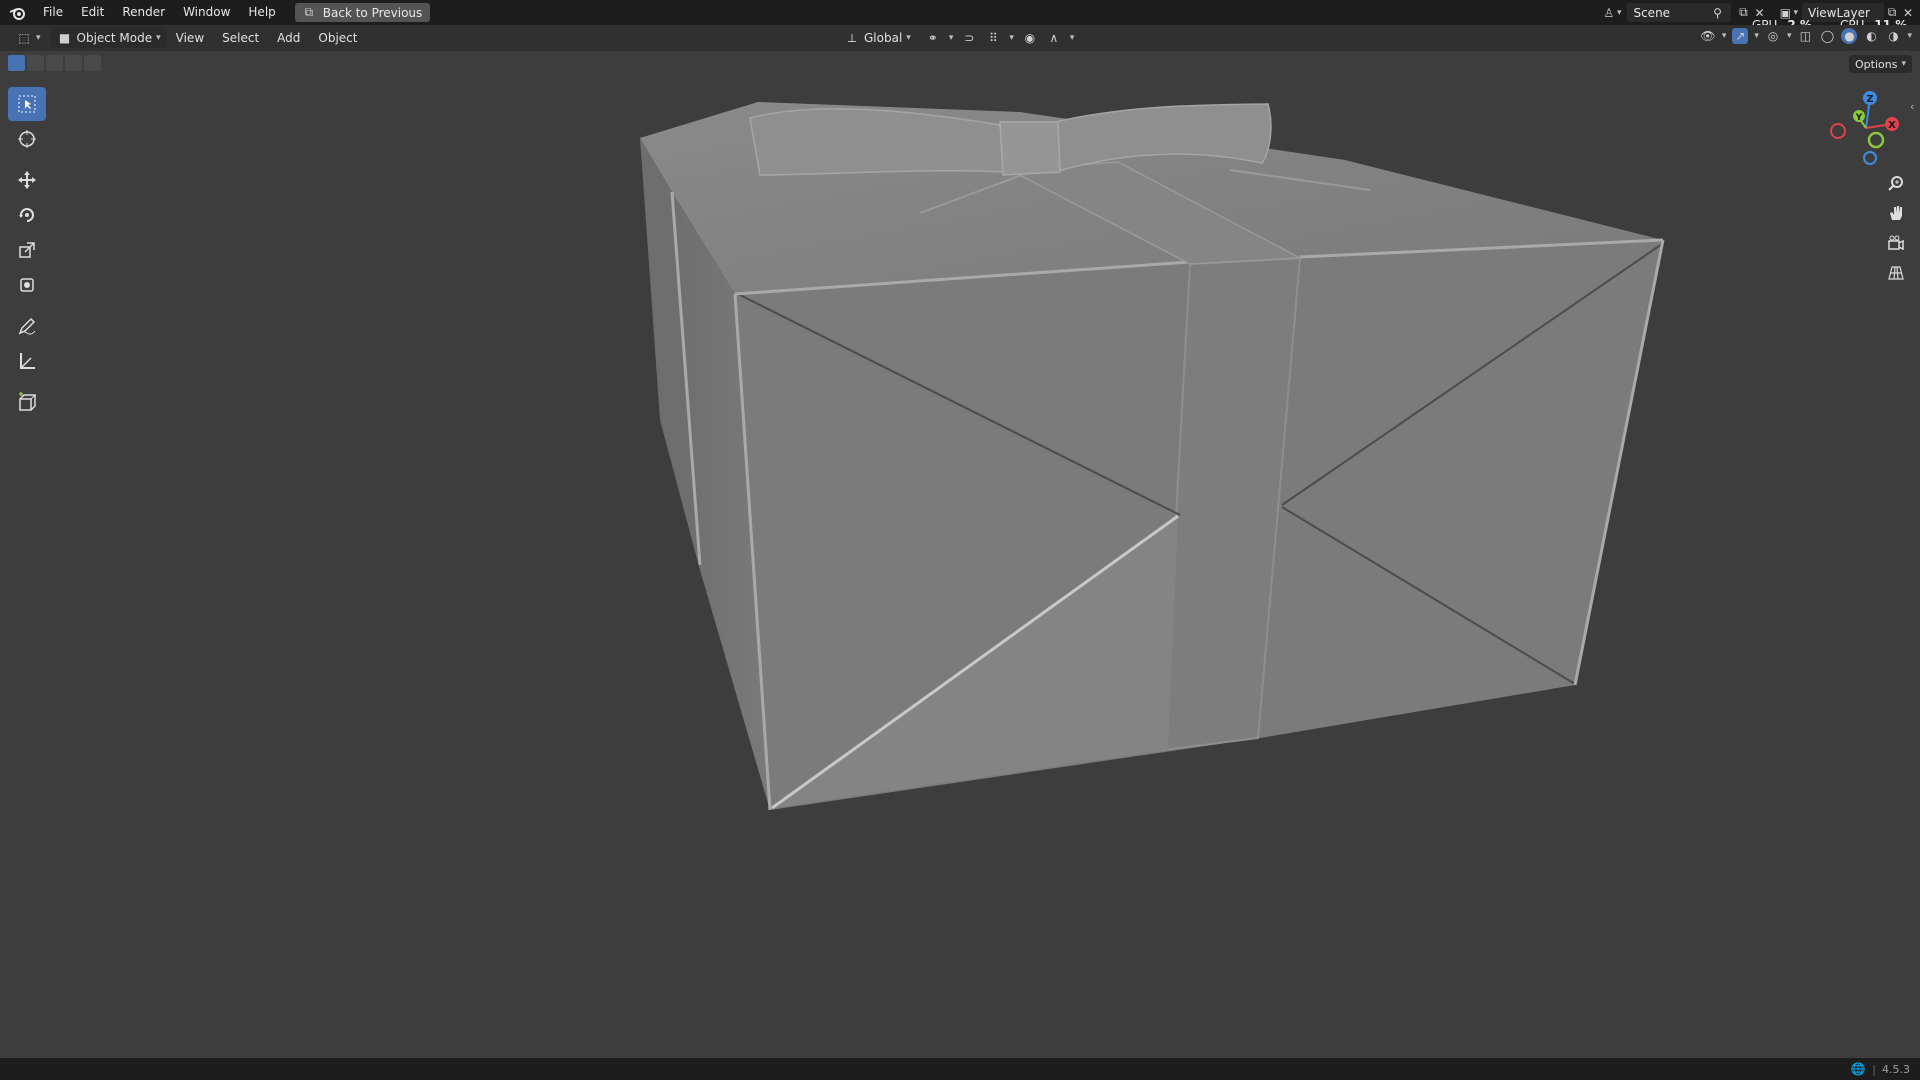 This screenshot has height=1080, width=1920. What do you see at coordinates (1896, 213) in the screenshot?
I see `pan-hand-icon` at bounding box center [1896, 213].